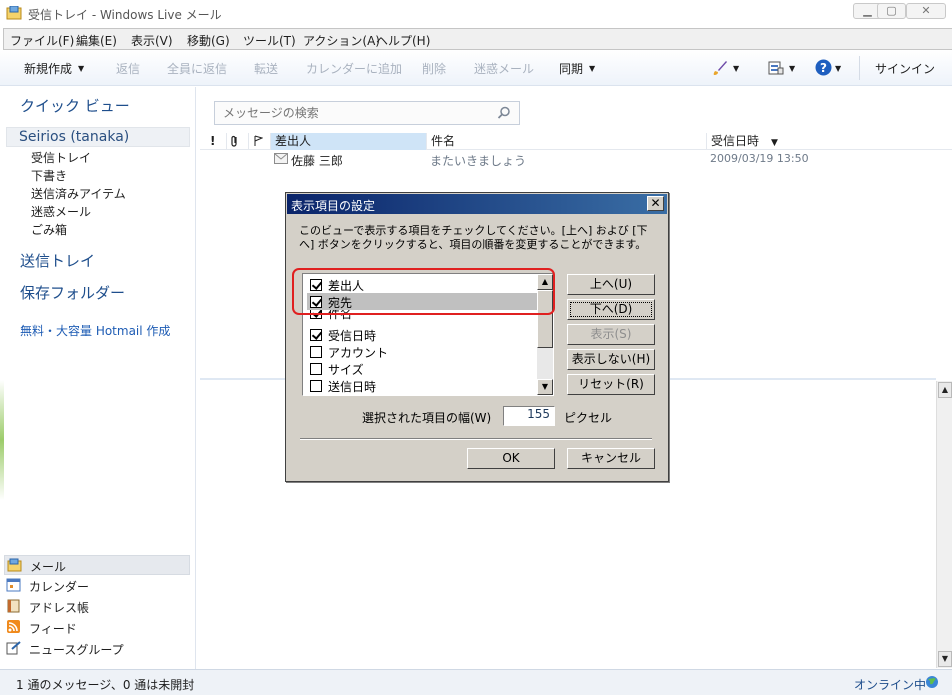 The height and width of the screenshot is (695, 952). Describe the element at coordinates (890, 684) in the screenshot. I see `online-status: オンライン中` at that location.